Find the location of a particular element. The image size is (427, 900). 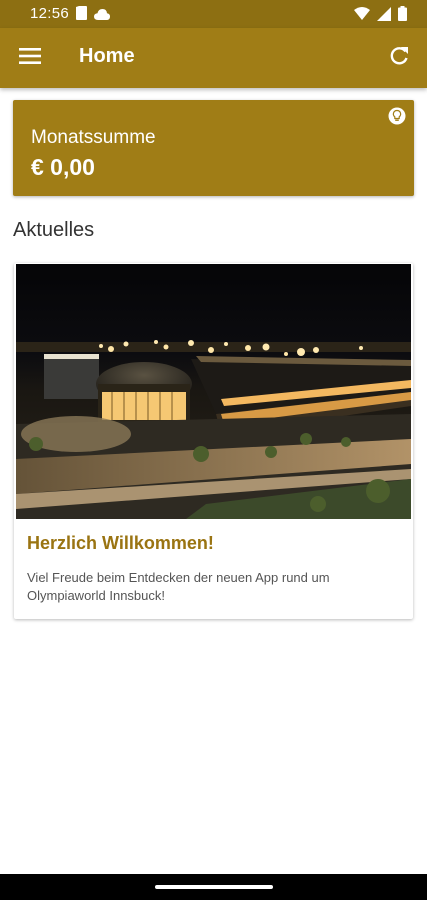

cloud-icon is located at coordinates (102, 15).